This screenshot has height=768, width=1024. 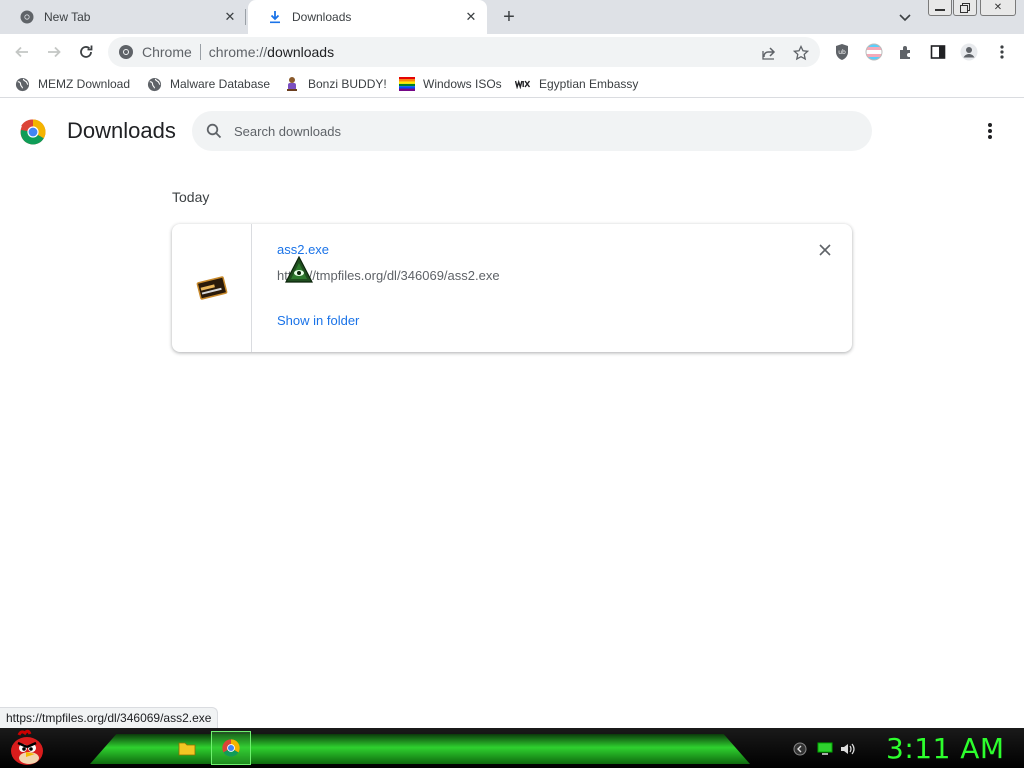 What do you see at coordinates (109, 717) in the screenshot?
I see `status-url-bubble: https://tmpfiles.org/dl/346069/ass2.exe` at bounding box center [109, 717].